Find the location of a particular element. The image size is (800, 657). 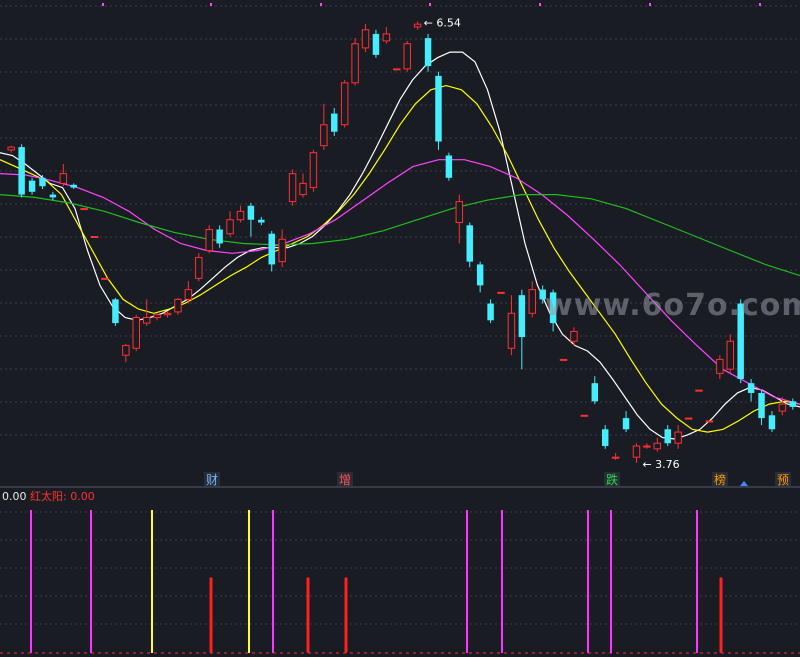

event-tag: 跌 is located at coordinates (612, 479).